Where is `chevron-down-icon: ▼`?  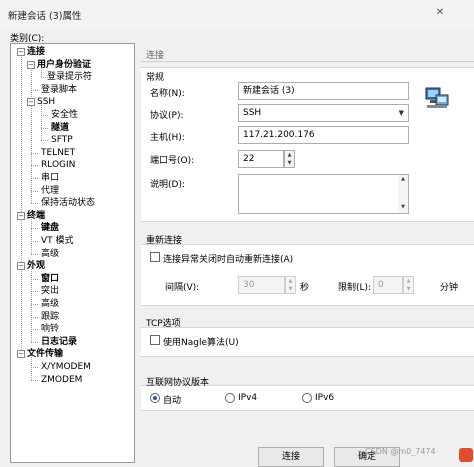 chevron-down-icon: ▼ is located at coordinates (401, 113).